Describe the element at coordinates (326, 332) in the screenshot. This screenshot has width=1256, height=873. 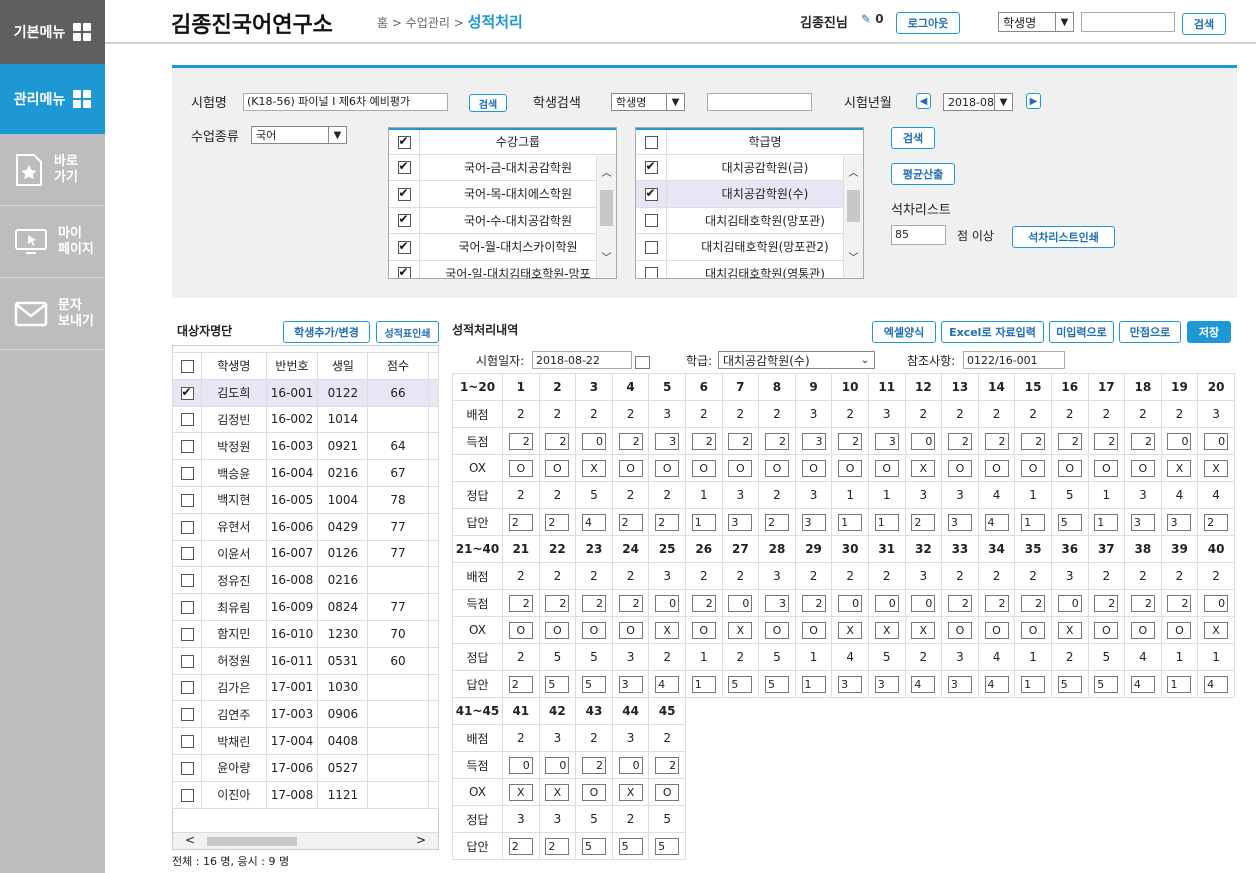
I see `add-student-button: 학생추가/변경` at that location.